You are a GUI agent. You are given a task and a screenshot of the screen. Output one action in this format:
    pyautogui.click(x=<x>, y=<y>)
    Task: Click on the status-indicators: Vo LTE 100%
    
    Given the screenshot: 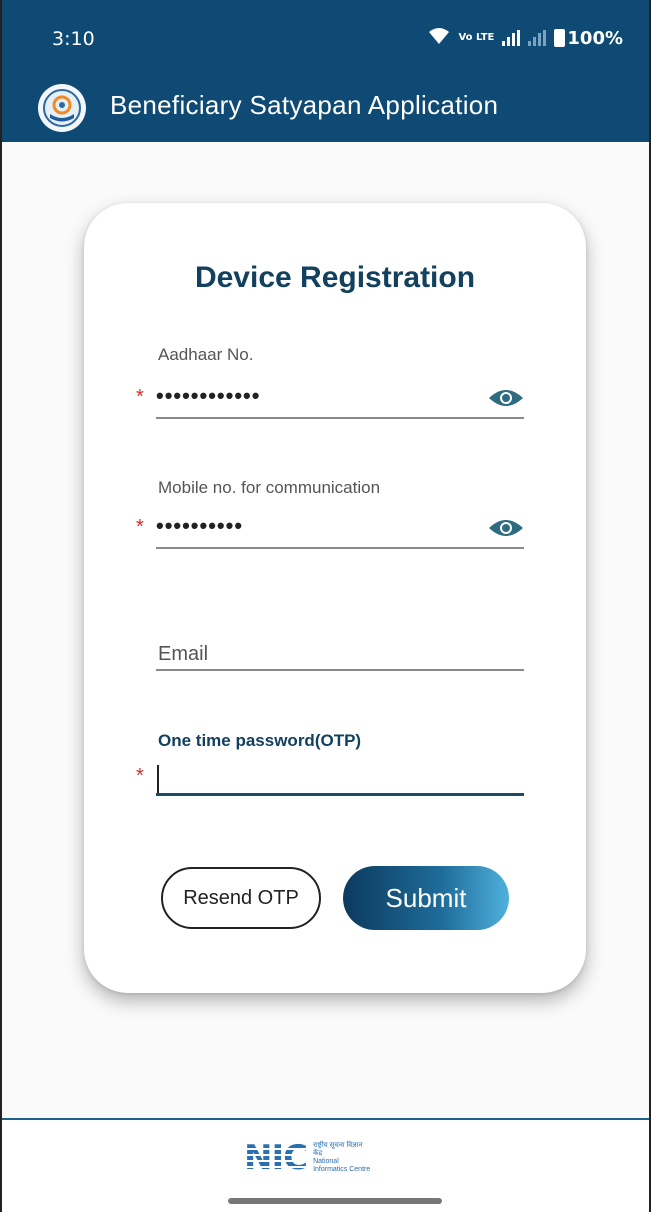 What is the action you would take?
    pyautogui.click(x=525, y=38)
    